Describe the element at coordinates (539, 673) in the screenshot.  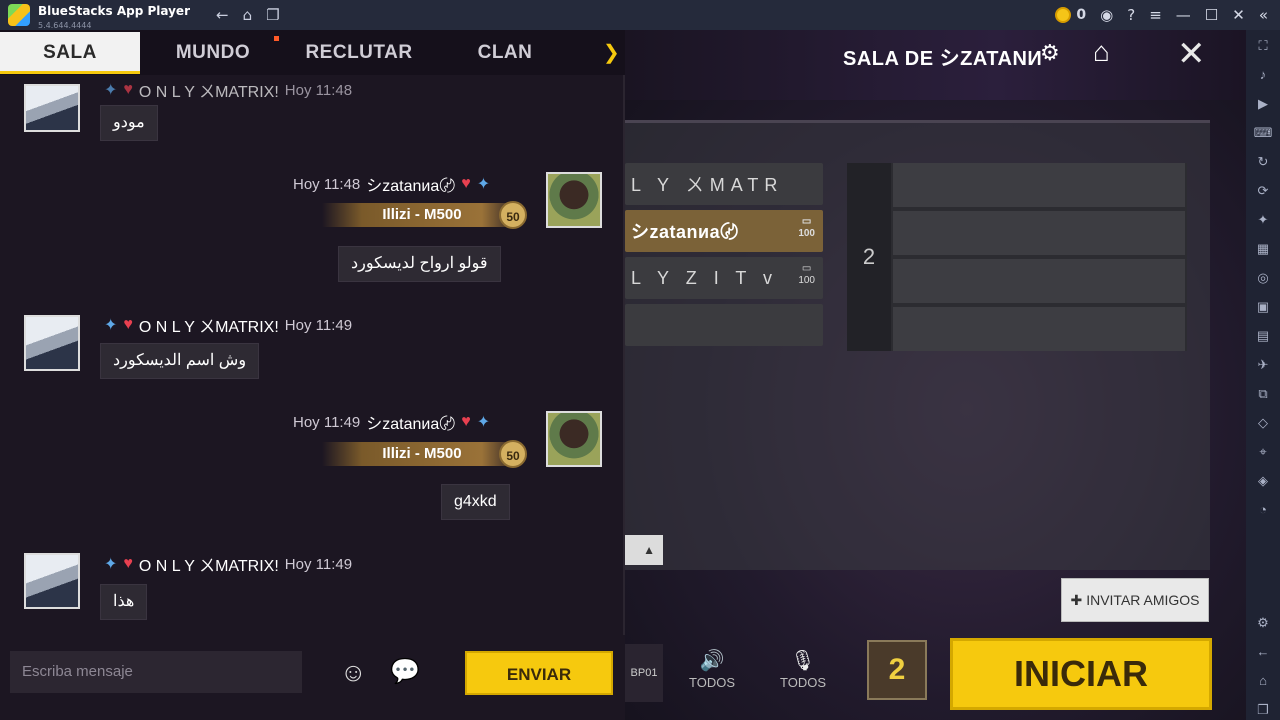
I see `send-button: ENVIAR` at that location.